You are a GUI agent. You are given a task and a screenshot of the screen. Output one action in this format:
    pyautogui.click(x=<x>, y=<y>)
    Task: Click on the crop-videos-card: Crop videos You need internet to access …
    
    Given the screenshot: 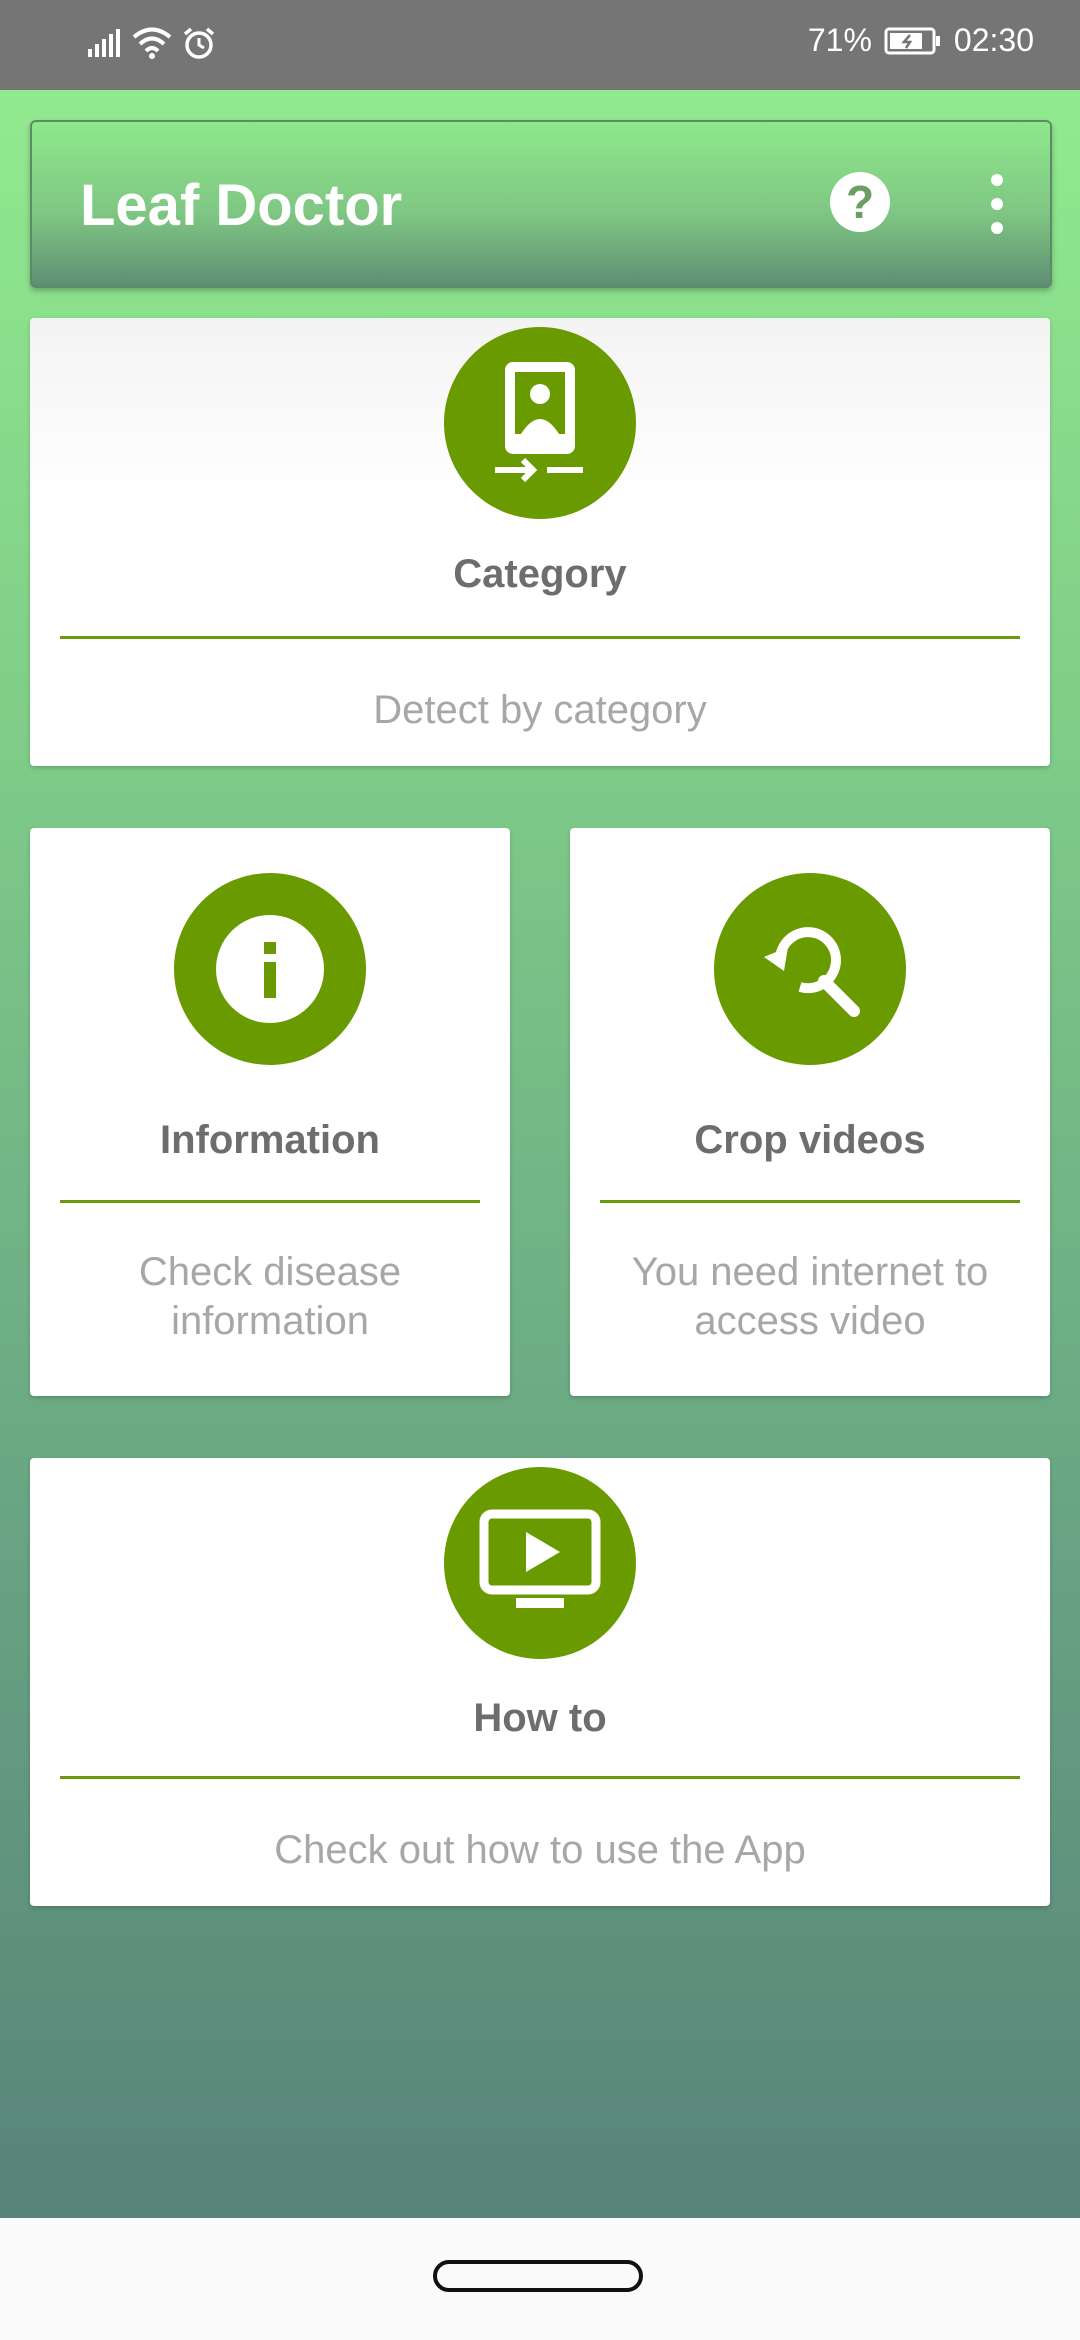 What is the action you would take?
    pyautogui.click(x=810, y=1112)
    